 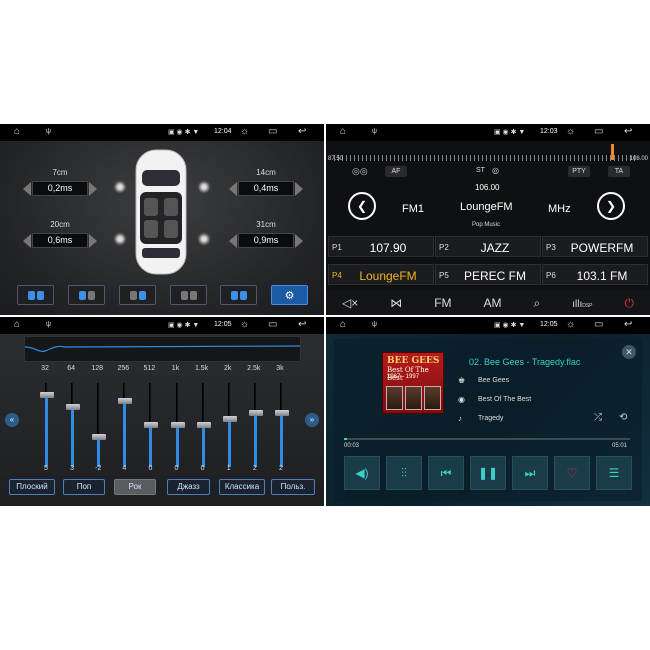 I want to click on frequency-unit: MHz, so click(x=559, y=209).